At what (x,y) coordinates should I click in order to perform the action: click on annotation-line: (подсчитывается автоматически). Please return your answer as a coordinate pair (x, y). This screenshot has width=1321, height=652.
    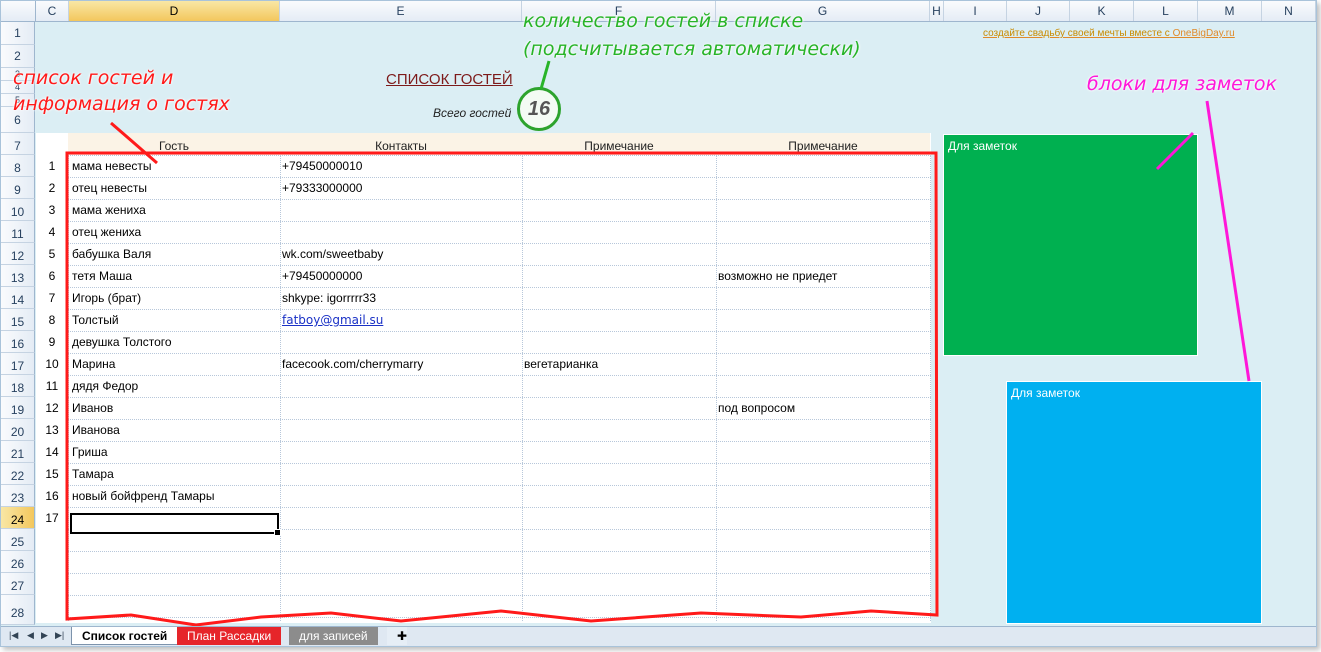
    Looking at the image, I should click on (692, 49).